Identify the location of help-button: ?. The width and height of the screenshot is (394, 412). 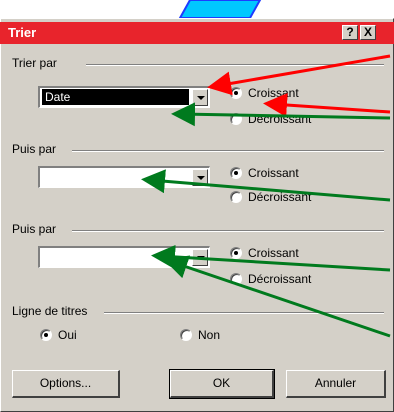
(350, 32).